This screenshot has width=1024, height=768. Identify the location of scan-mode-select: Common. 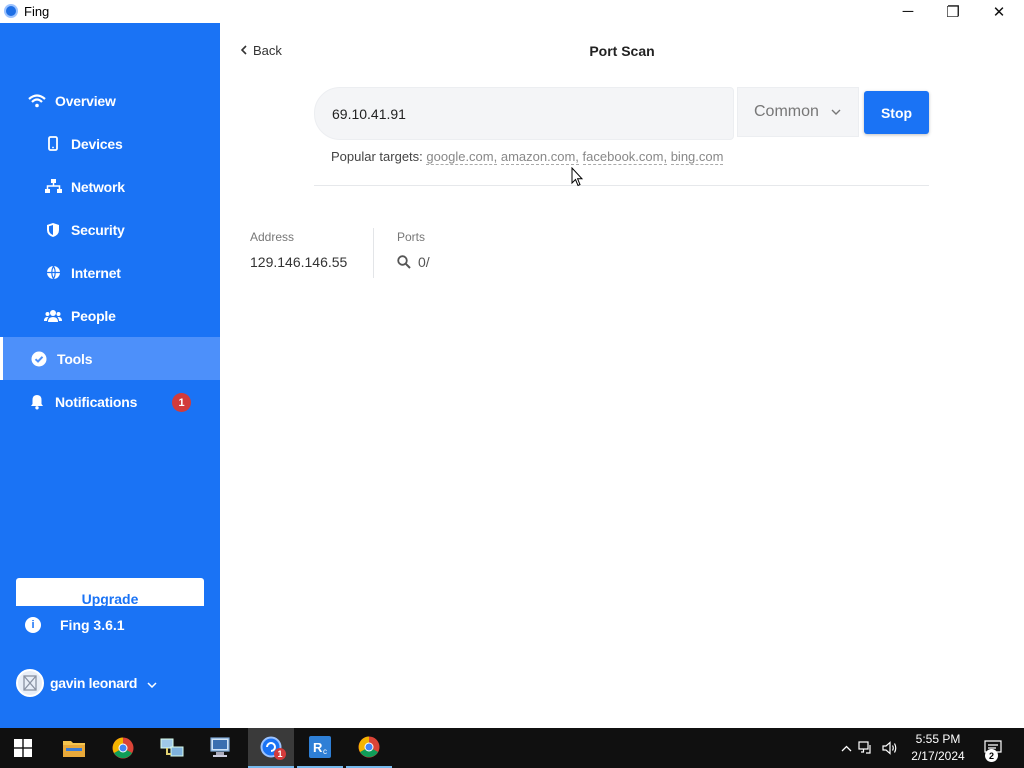
(798, 112).